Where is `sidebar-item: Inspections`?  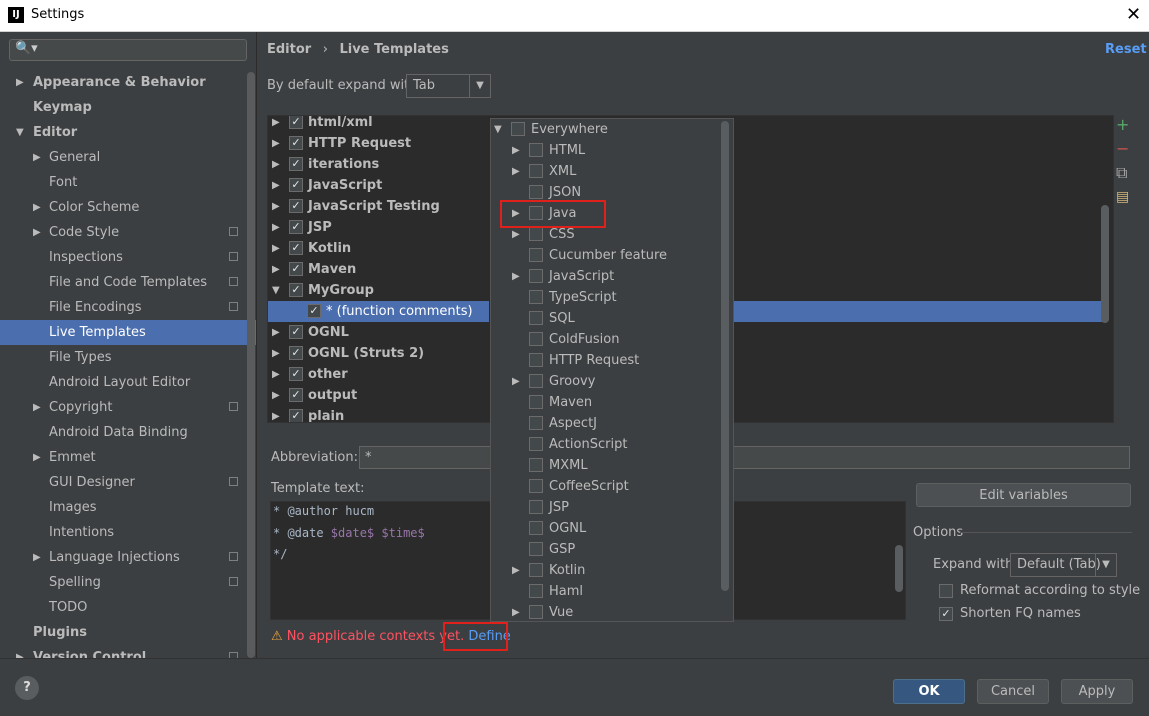 sidebar-item: Inspections is located at coordinates (128, 257).